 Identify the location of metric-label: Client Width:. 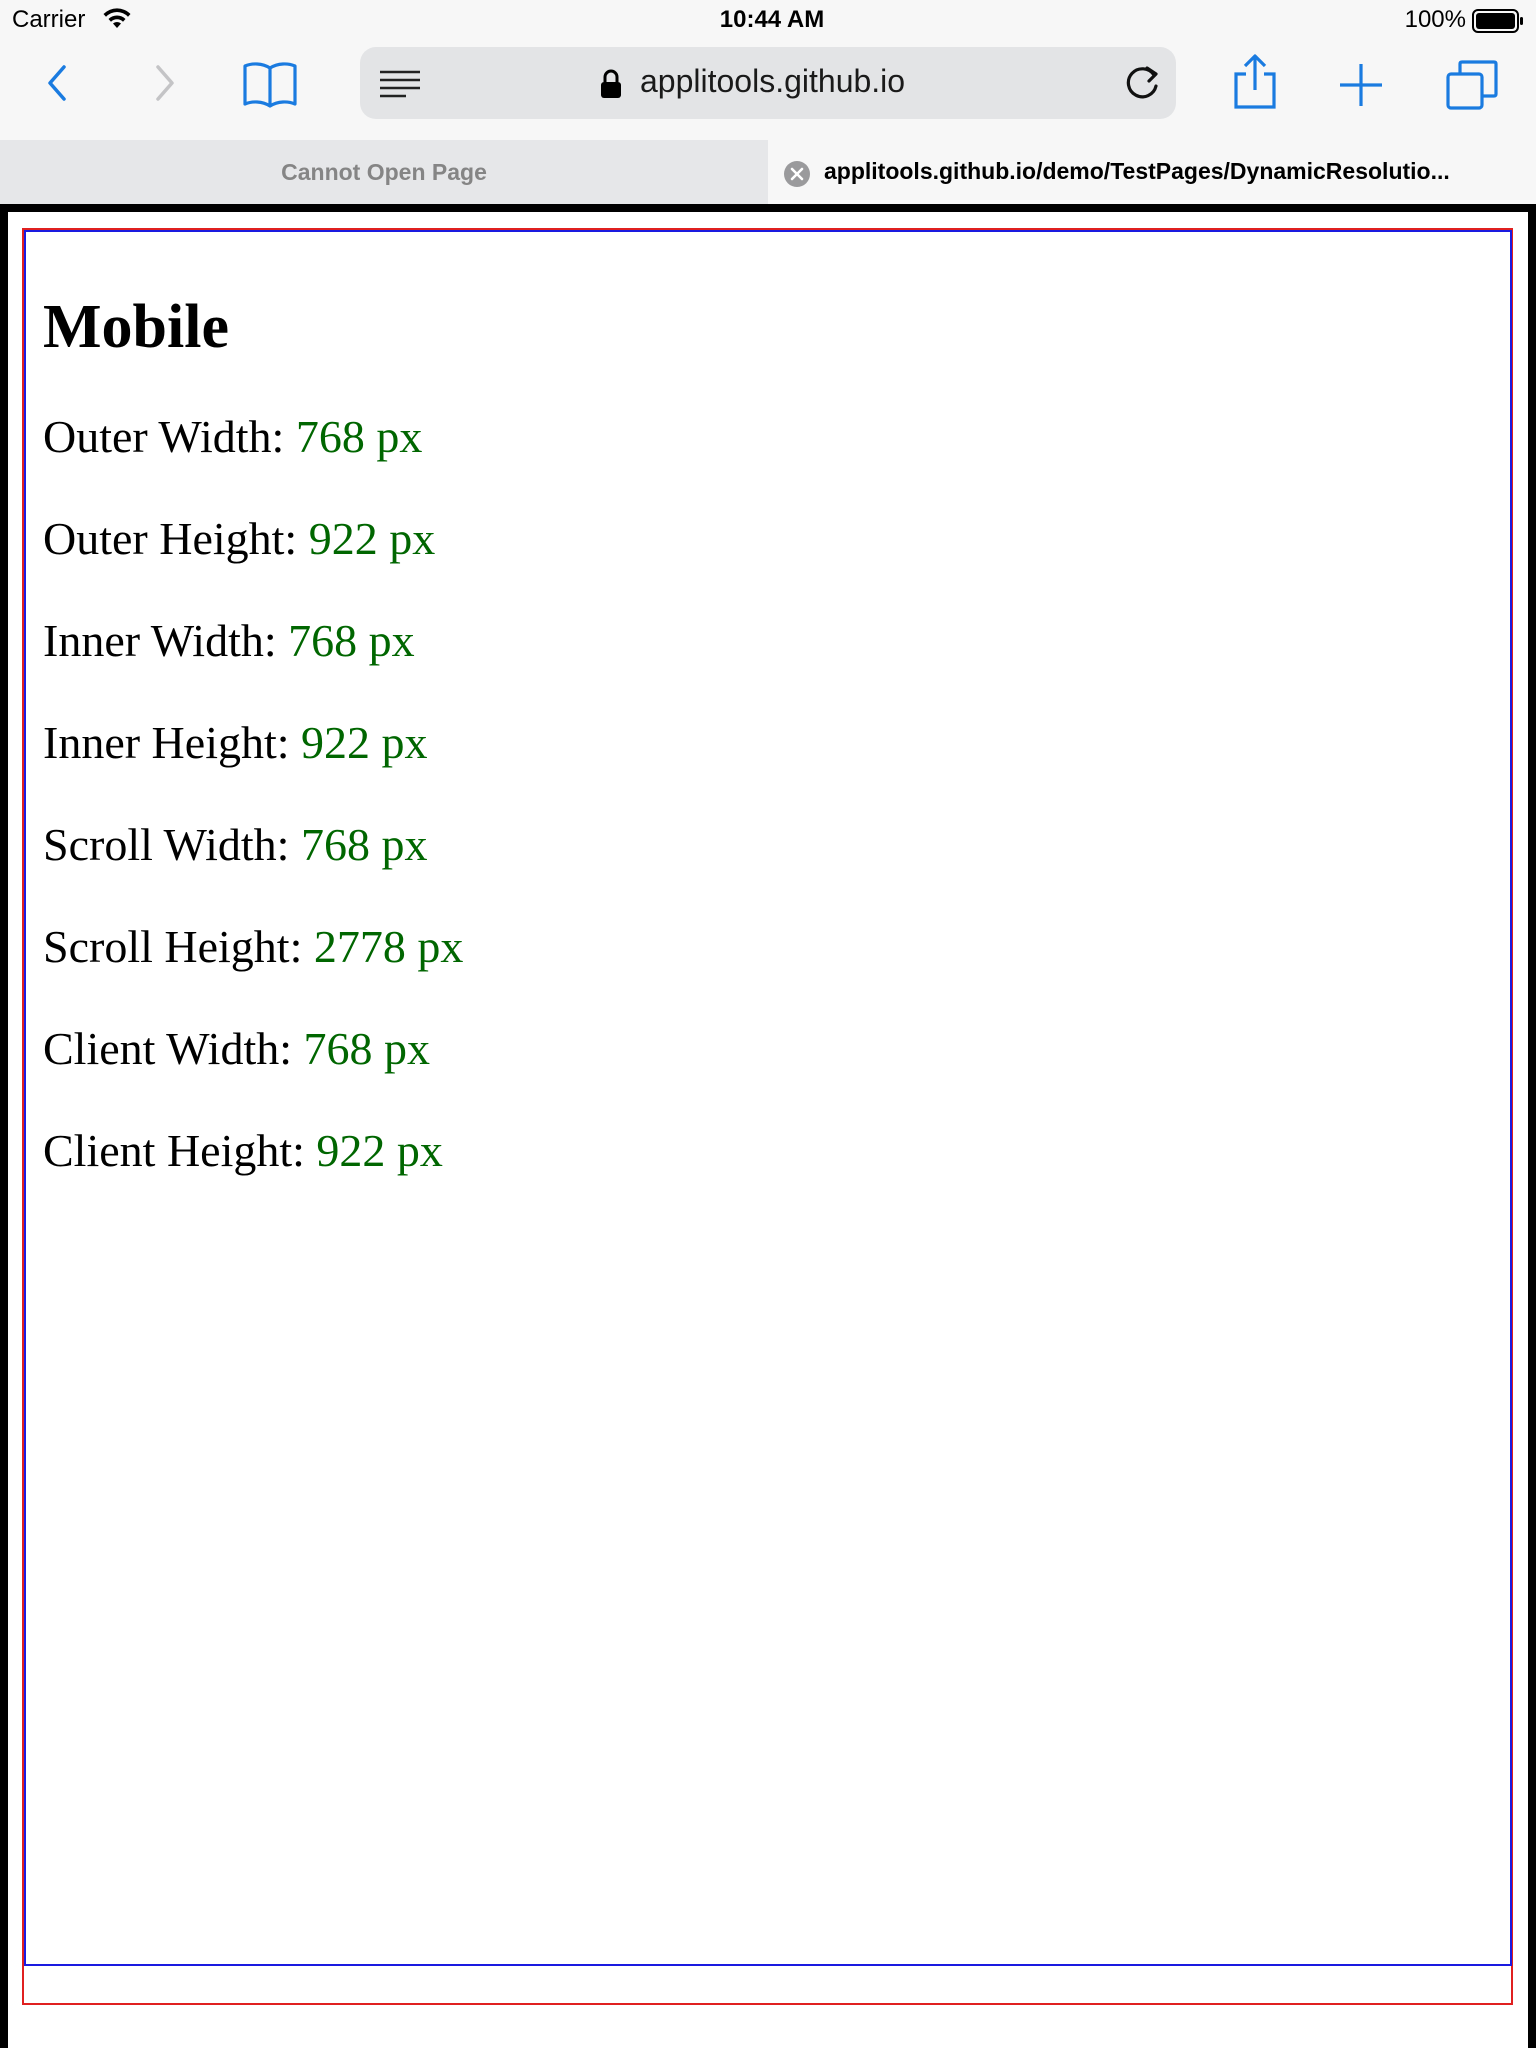
(168, 1048).